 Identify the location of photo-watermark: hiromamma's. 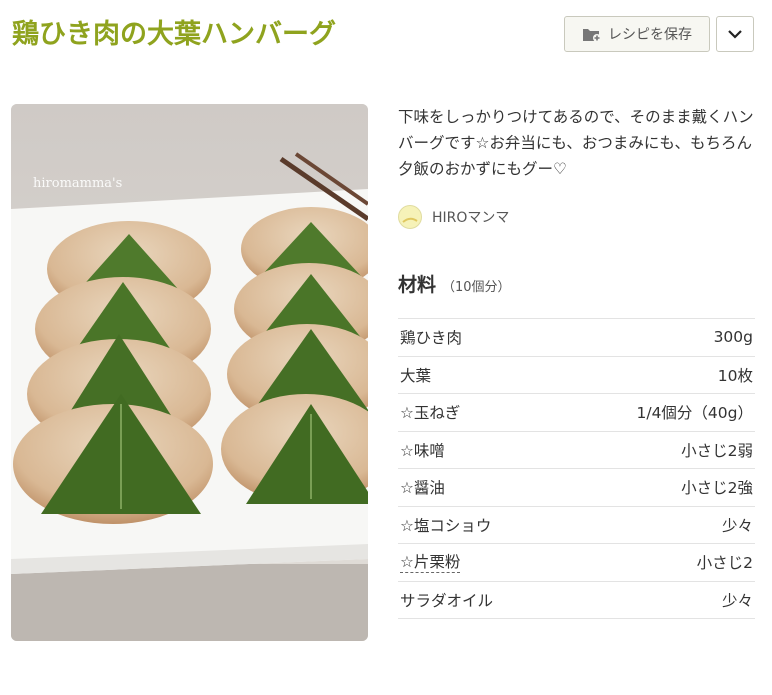
(78, 183).